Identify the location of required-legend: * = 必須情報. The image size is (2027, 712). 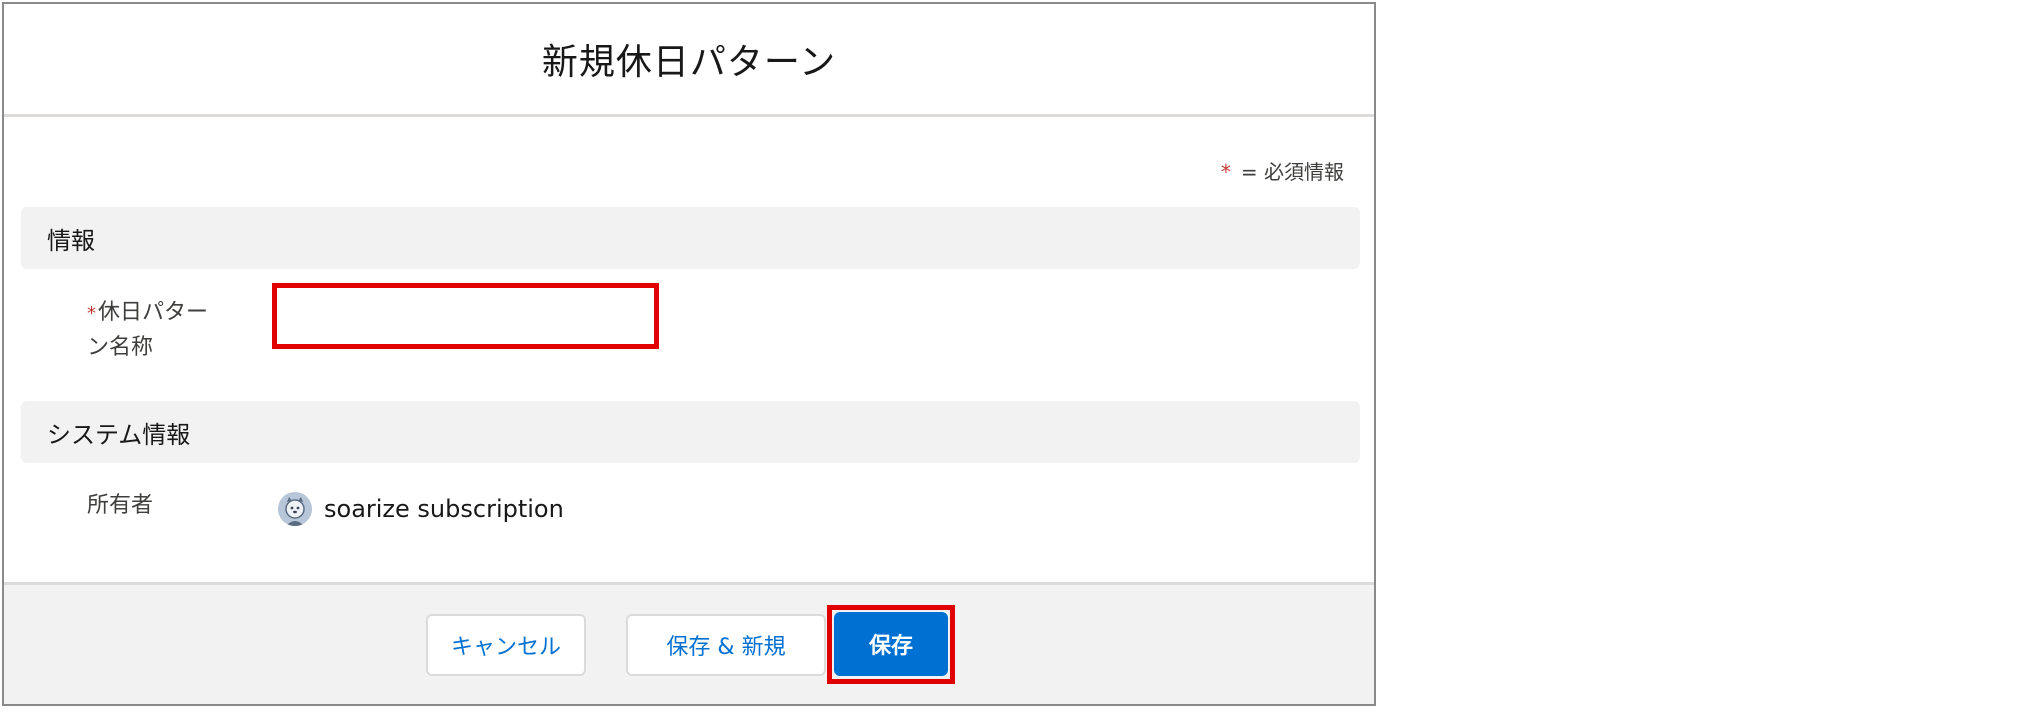
(1282, 170).